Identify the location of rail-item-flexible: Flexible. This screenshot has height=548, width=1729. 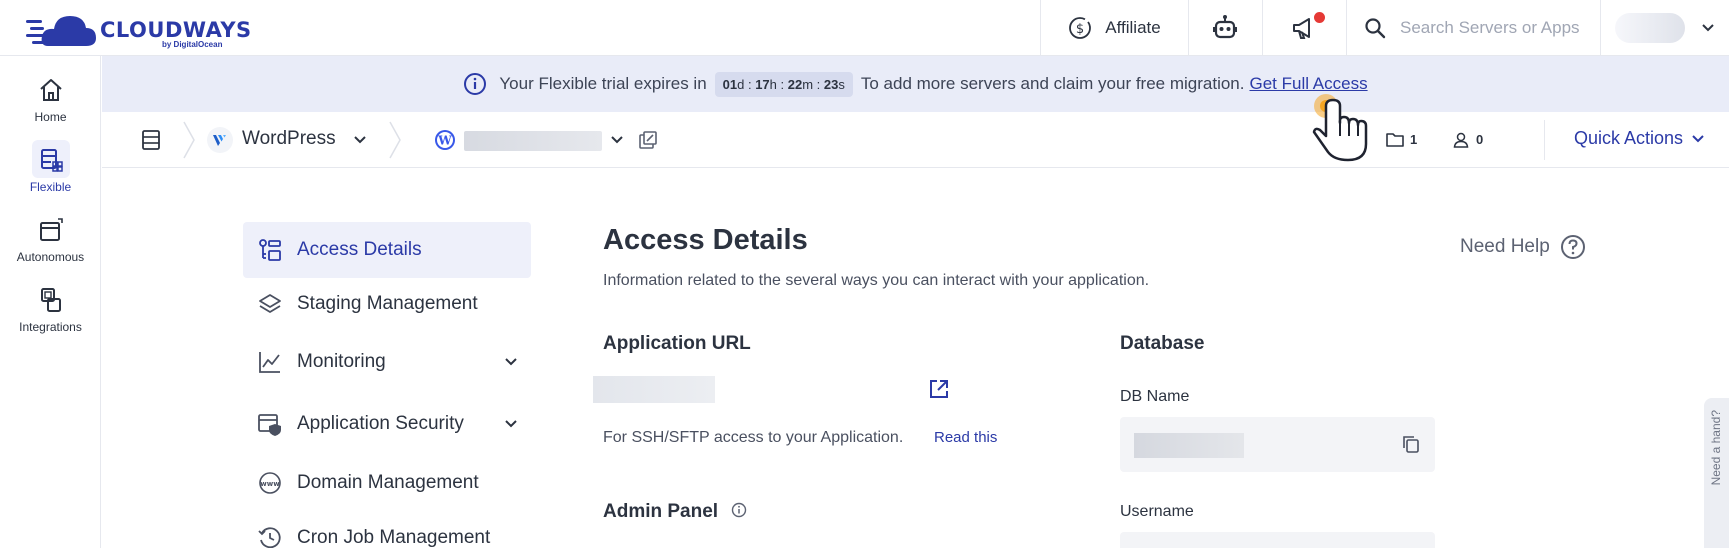
(50, 168).